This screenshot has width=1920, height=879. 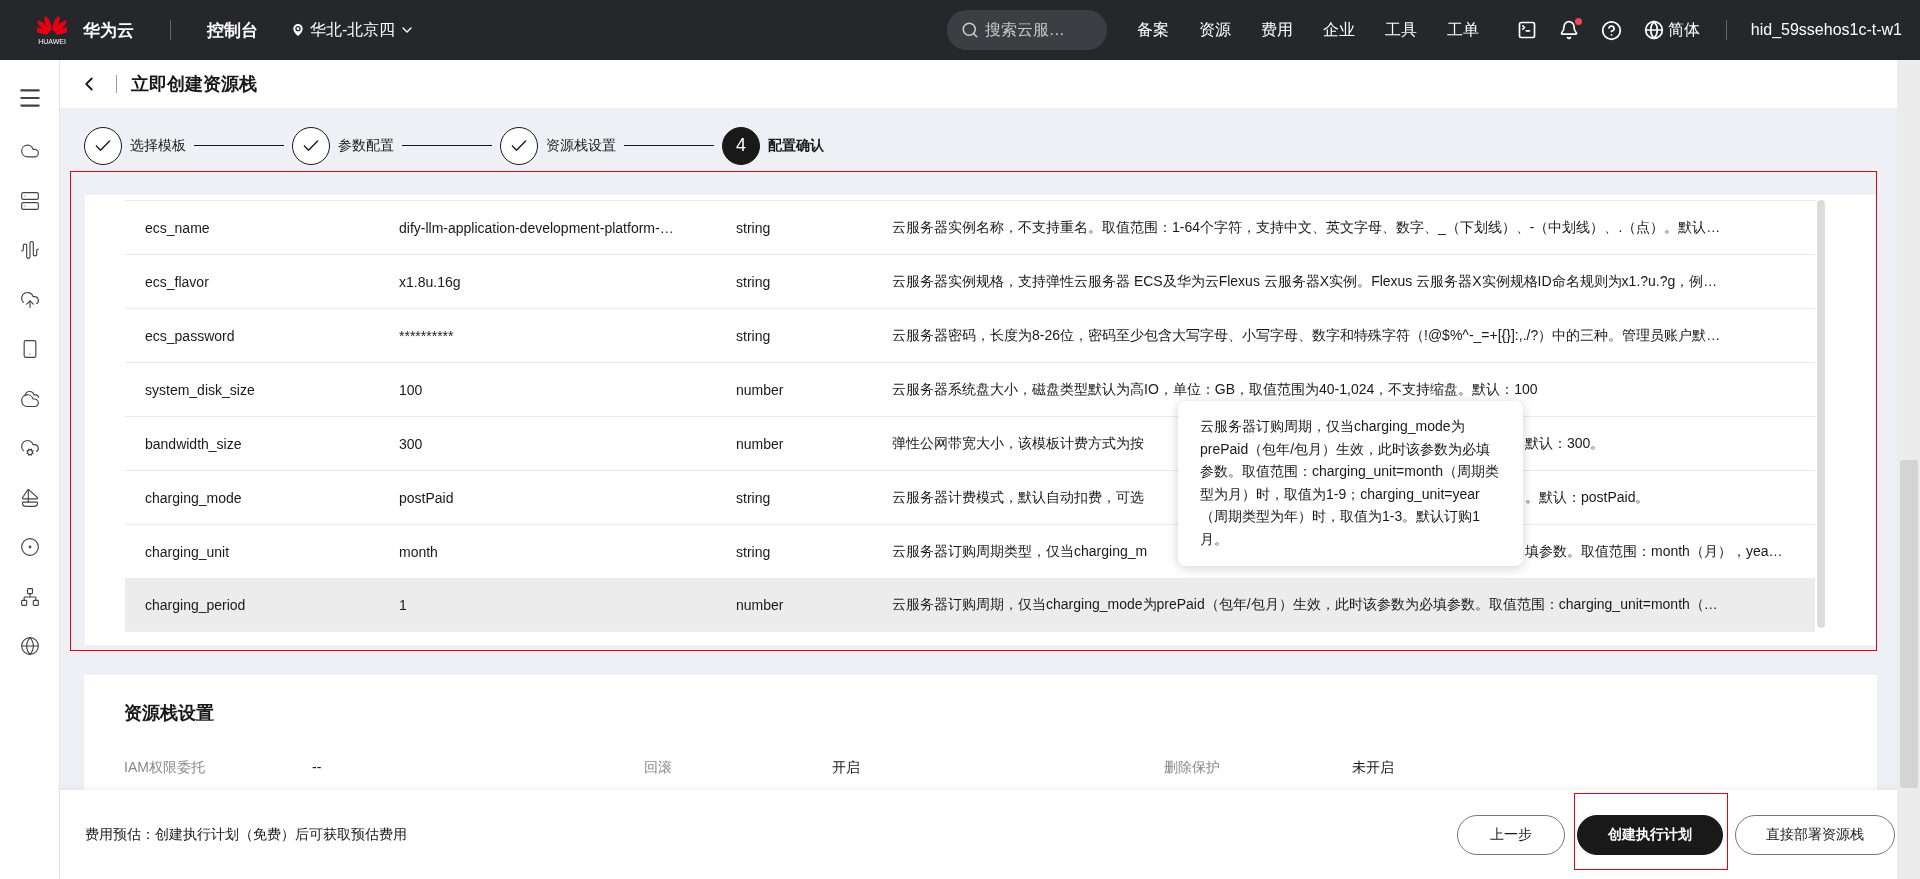 What do you see at coordinates (426, 335) in the screenshot?
I see `table-cell-text: **********` at bounding box center [426, 335].